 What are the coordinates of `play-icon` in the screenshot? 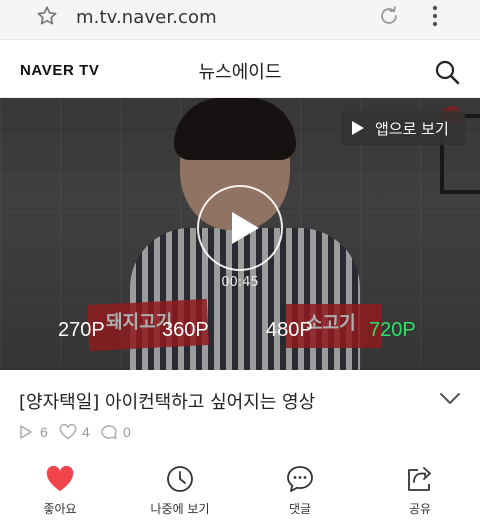 It's located at (245, 228).